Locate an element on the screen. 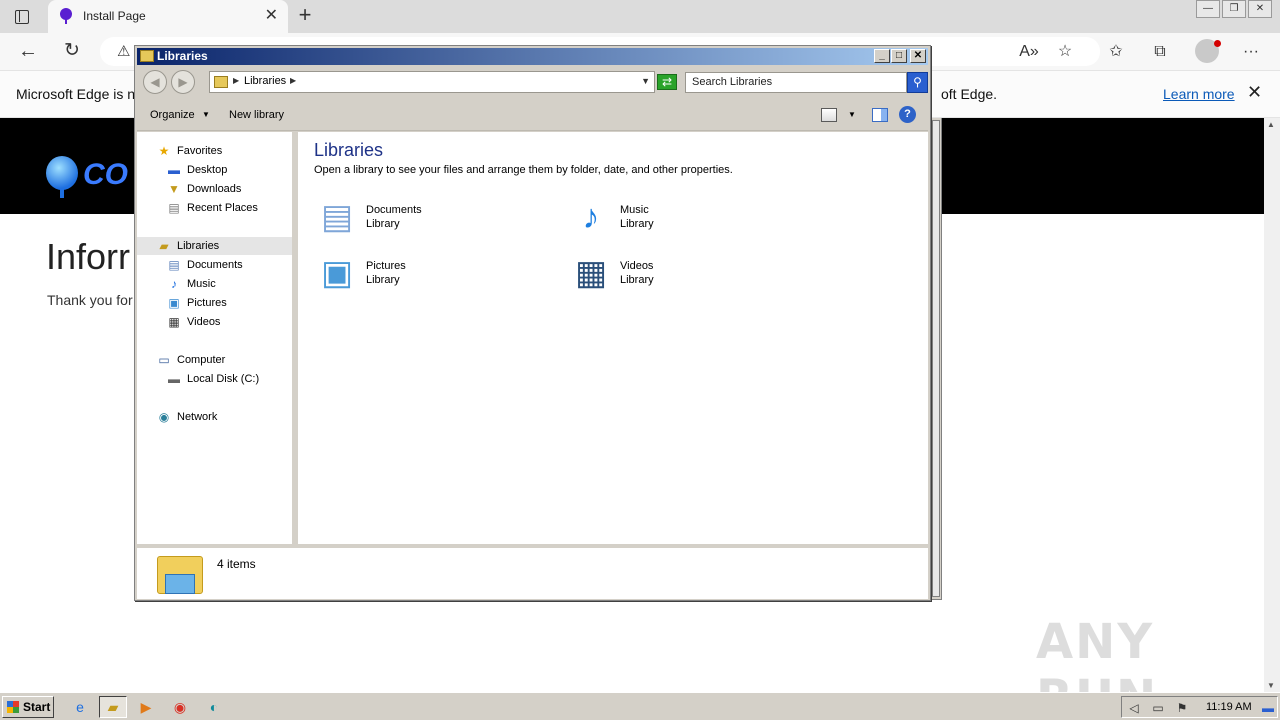  nav-local-disk: ▬ Local Disk (C:) is located at coordinates (227, 379).